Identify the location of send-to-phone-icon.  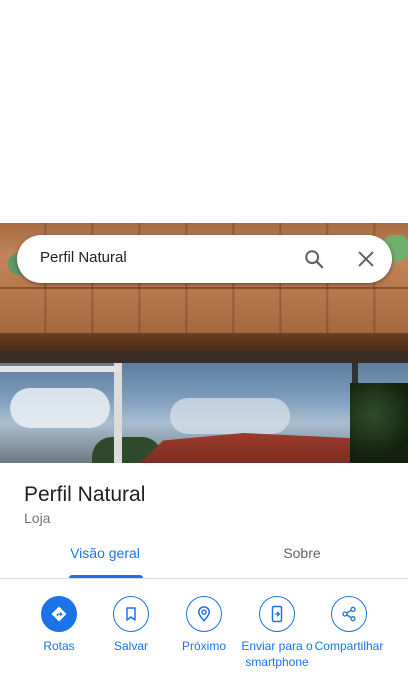
(277, 614).